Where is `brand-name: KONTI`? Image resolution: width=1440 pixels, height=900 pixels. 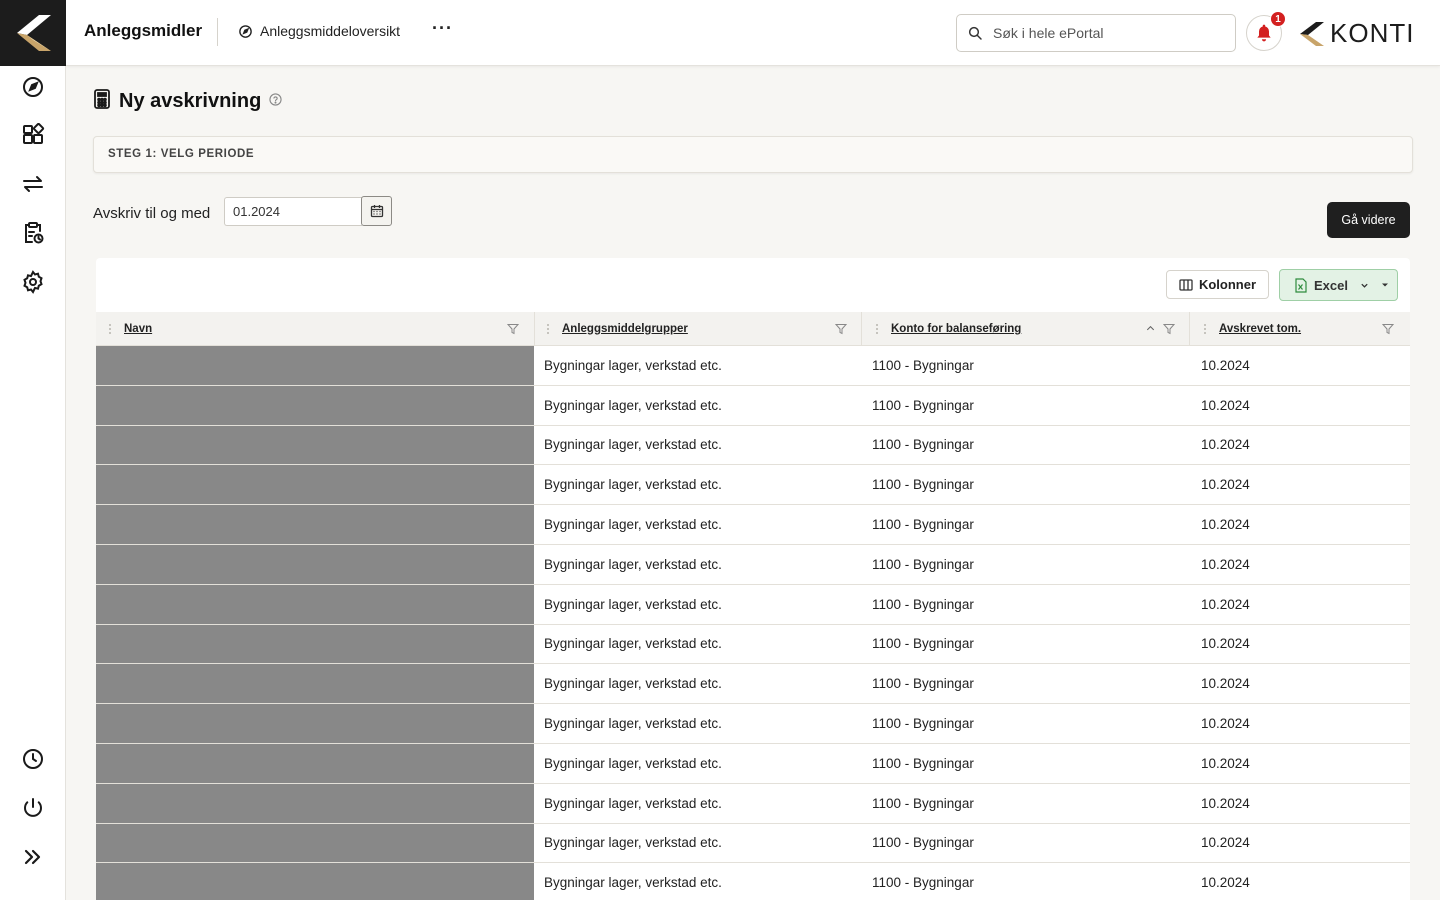 brand-name: KONTI is located at coordinates (1372, 33).